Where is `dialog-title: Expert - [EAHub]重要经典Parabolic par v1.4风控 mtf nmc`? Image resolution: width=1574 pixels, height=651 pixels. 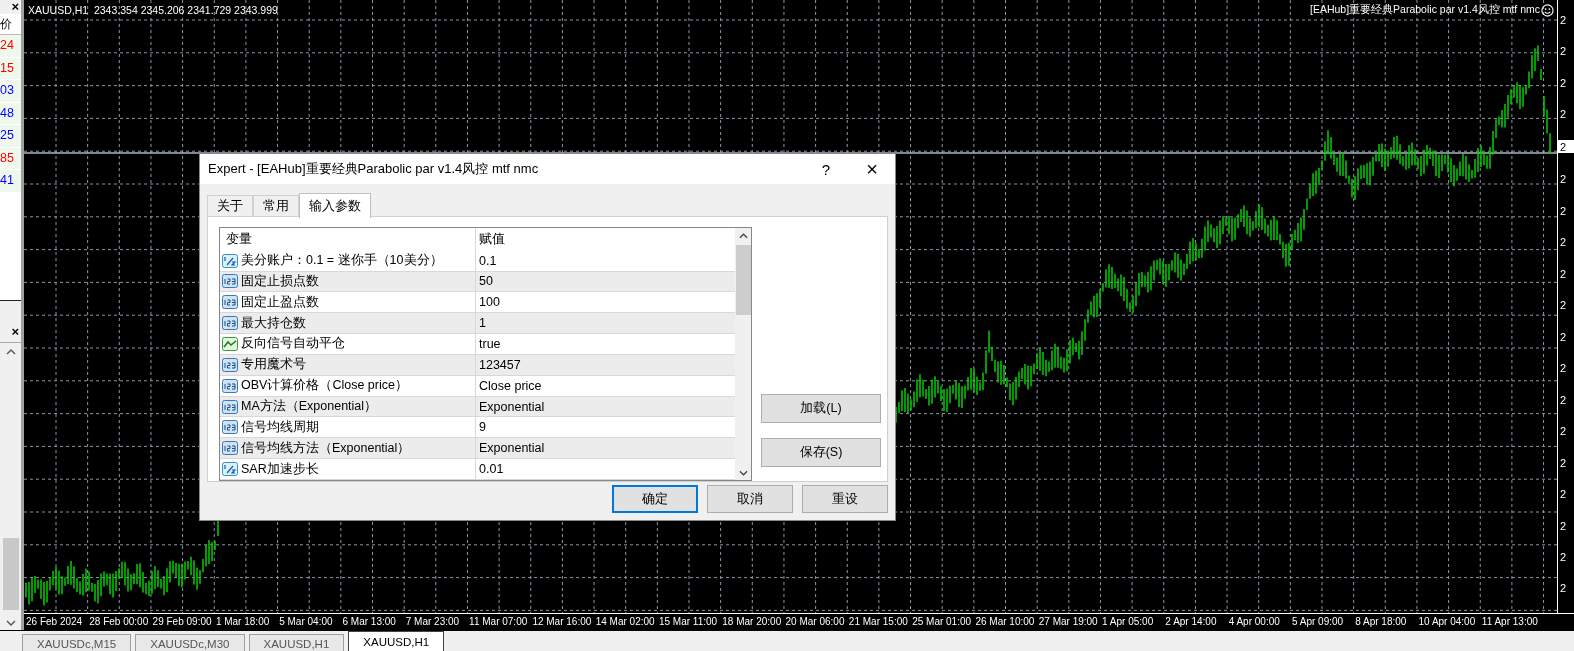 dialog-title: Expert - [EAHub]重要经典Parabolic par v1.4风控 mtf nmc is located at coordinates (374, 169).